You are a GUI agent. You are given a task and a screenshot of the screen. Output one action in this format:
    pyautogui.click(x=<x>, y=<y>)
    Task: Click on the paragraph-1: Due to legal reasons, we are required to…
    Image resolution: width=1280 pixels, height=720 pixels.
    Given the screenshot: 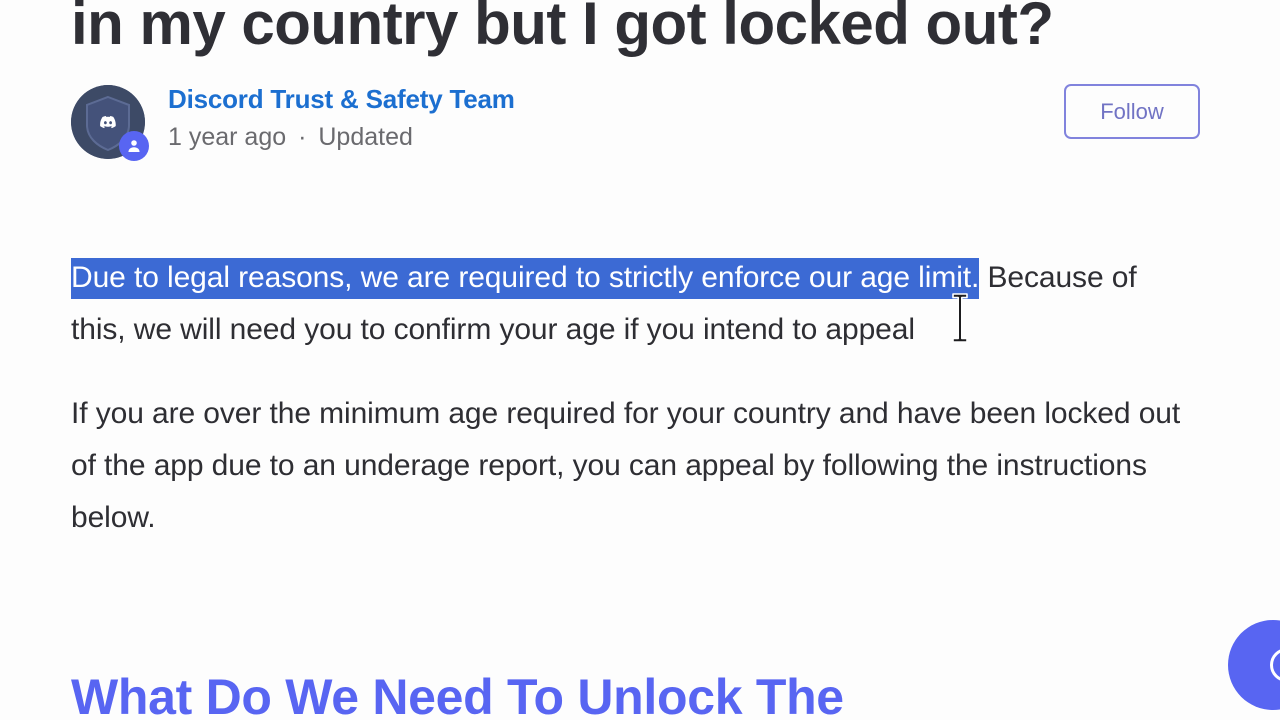 What is the action you would take?
    pyautogui.click(x=633, y=304)
    